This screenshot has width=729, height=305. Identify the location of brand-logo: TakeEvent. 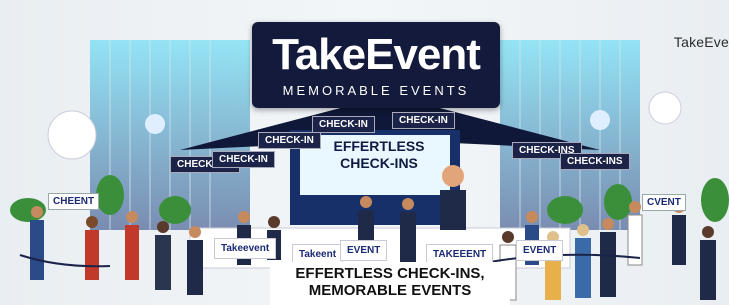
(376, 54).